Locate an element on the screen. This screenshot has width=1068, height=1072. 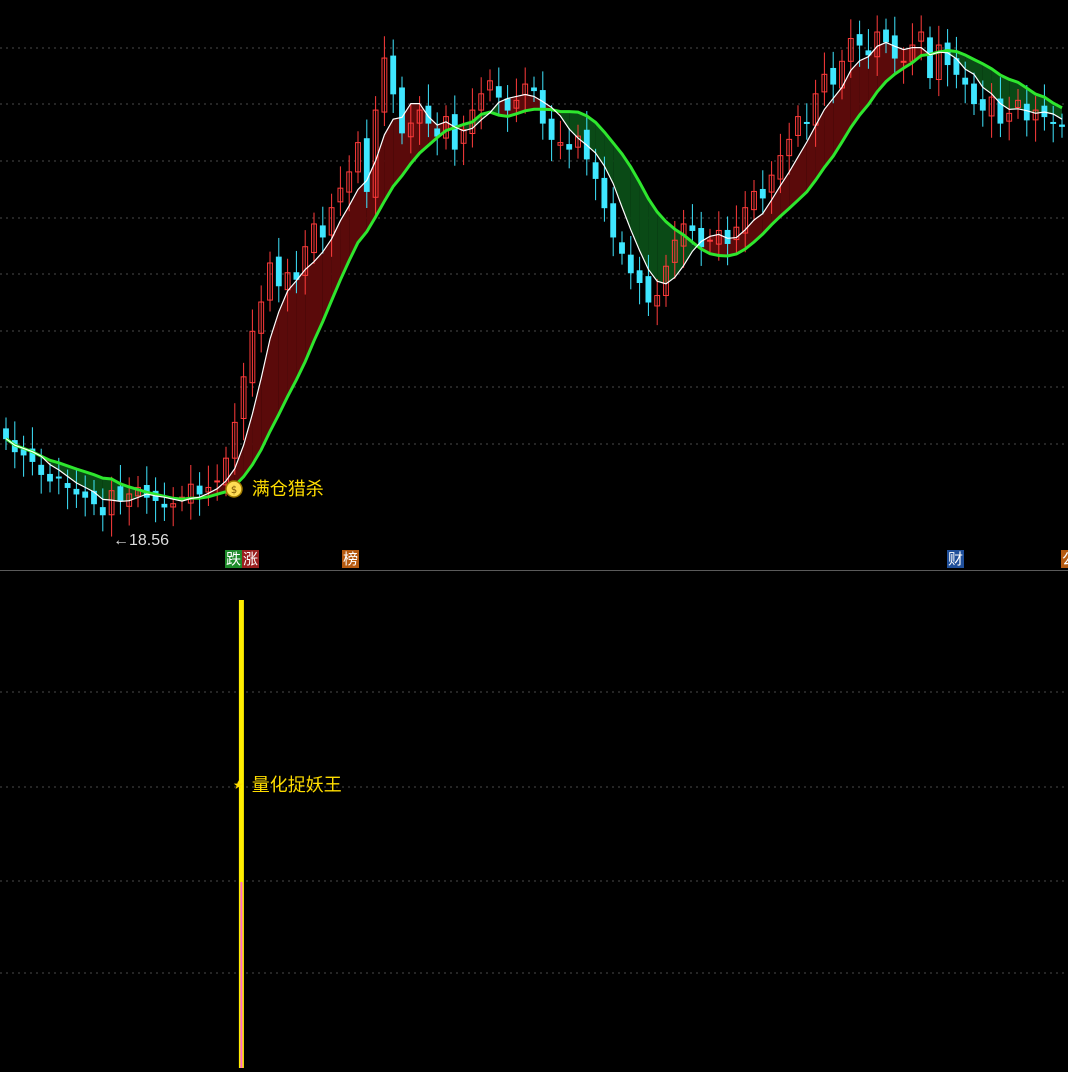
event-tag-finance: 财 is located at coordinates (956, 559).